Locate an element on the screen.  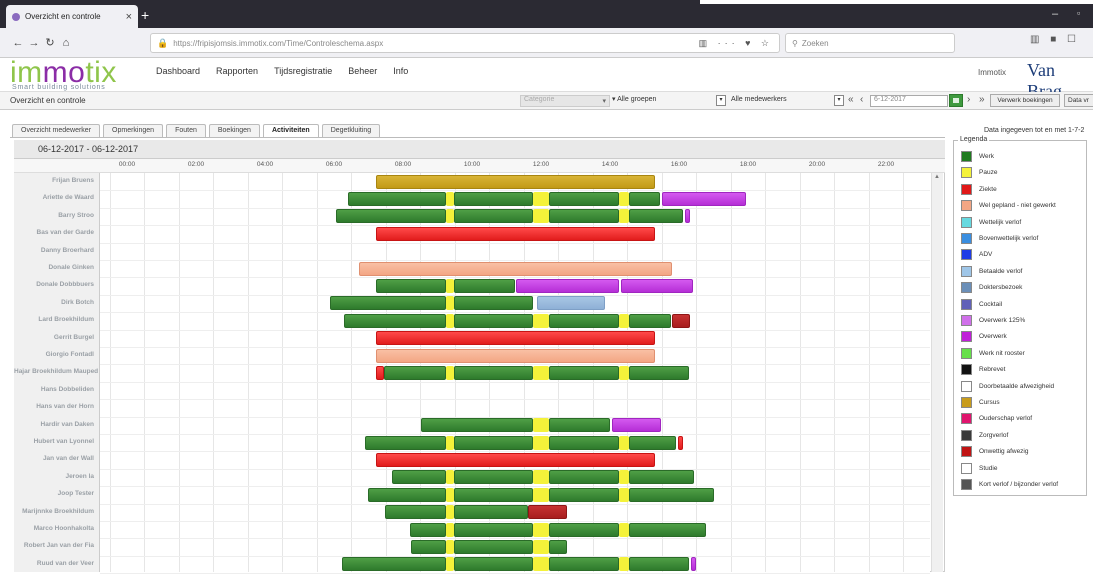
employee-name: Gerrit Burgel is located at coordinates (57, 337).